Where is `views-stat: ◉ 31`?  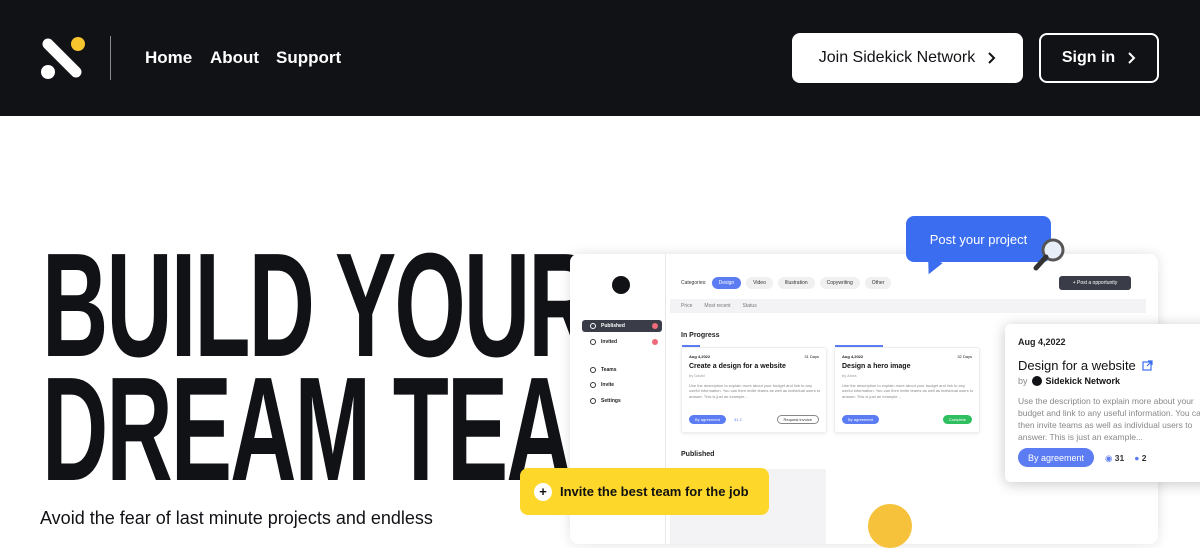 views-stat: ◉ 31 is located at coordinates (1114, 458).